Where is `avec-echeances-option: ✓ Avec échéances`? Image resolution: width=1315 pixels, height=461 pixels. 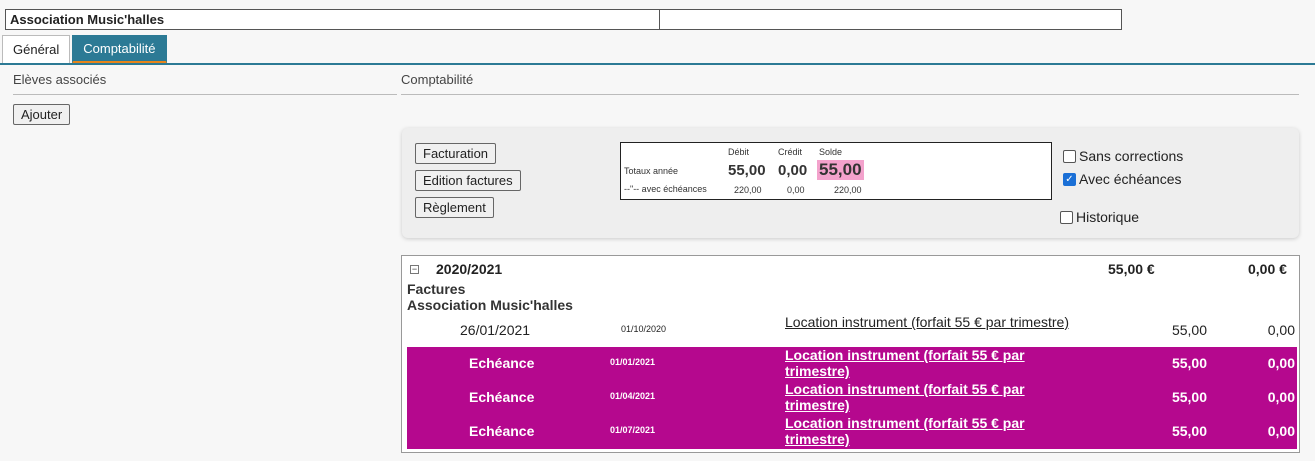 avec-echeances-option: ✓ Avec échéances is located at coordinates (1122, 179).